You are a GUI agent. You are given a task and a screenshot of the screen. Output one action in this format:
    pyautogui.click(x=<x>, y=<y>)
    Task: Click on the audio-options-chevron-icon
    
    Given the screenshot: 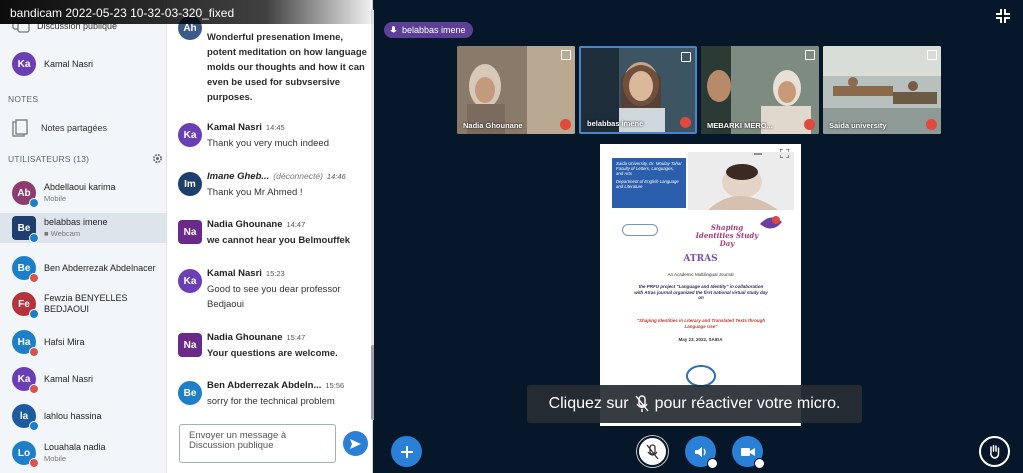 What is the action you would take?
    pyautogui.click(x=712, y=463)
    